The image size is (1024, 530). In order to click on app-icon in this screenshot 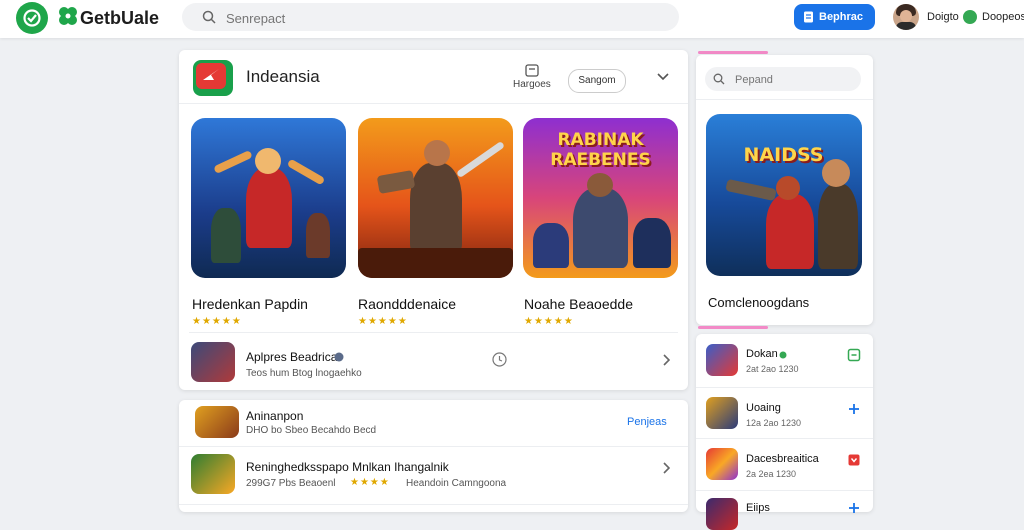, I will do `click(213, 78)`.